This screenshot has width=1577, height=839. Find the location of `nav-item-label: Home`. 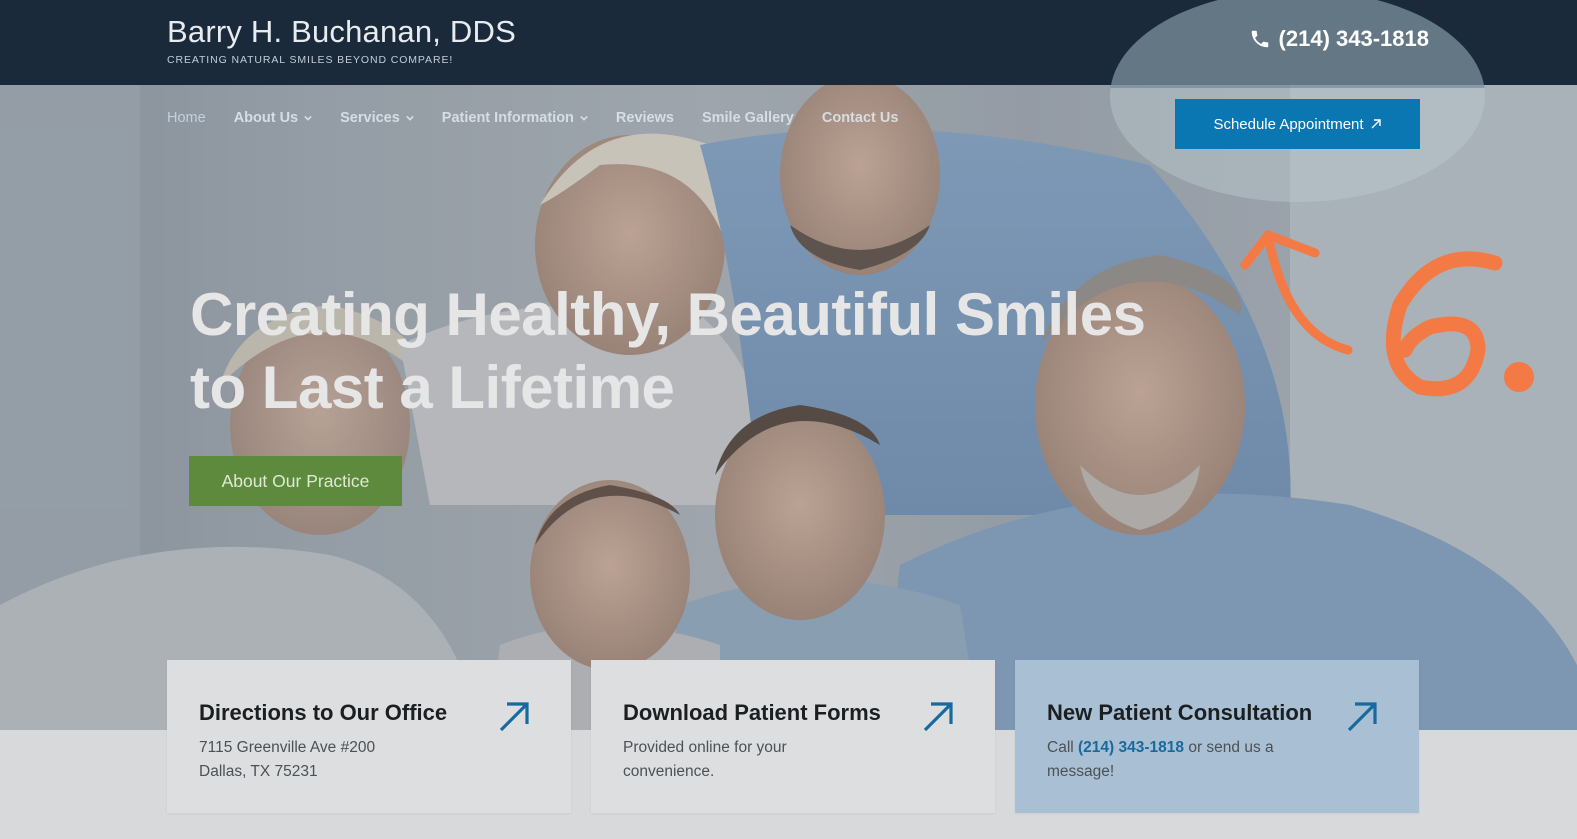

nav-item-label: Home is located at coordinates (186, 118).